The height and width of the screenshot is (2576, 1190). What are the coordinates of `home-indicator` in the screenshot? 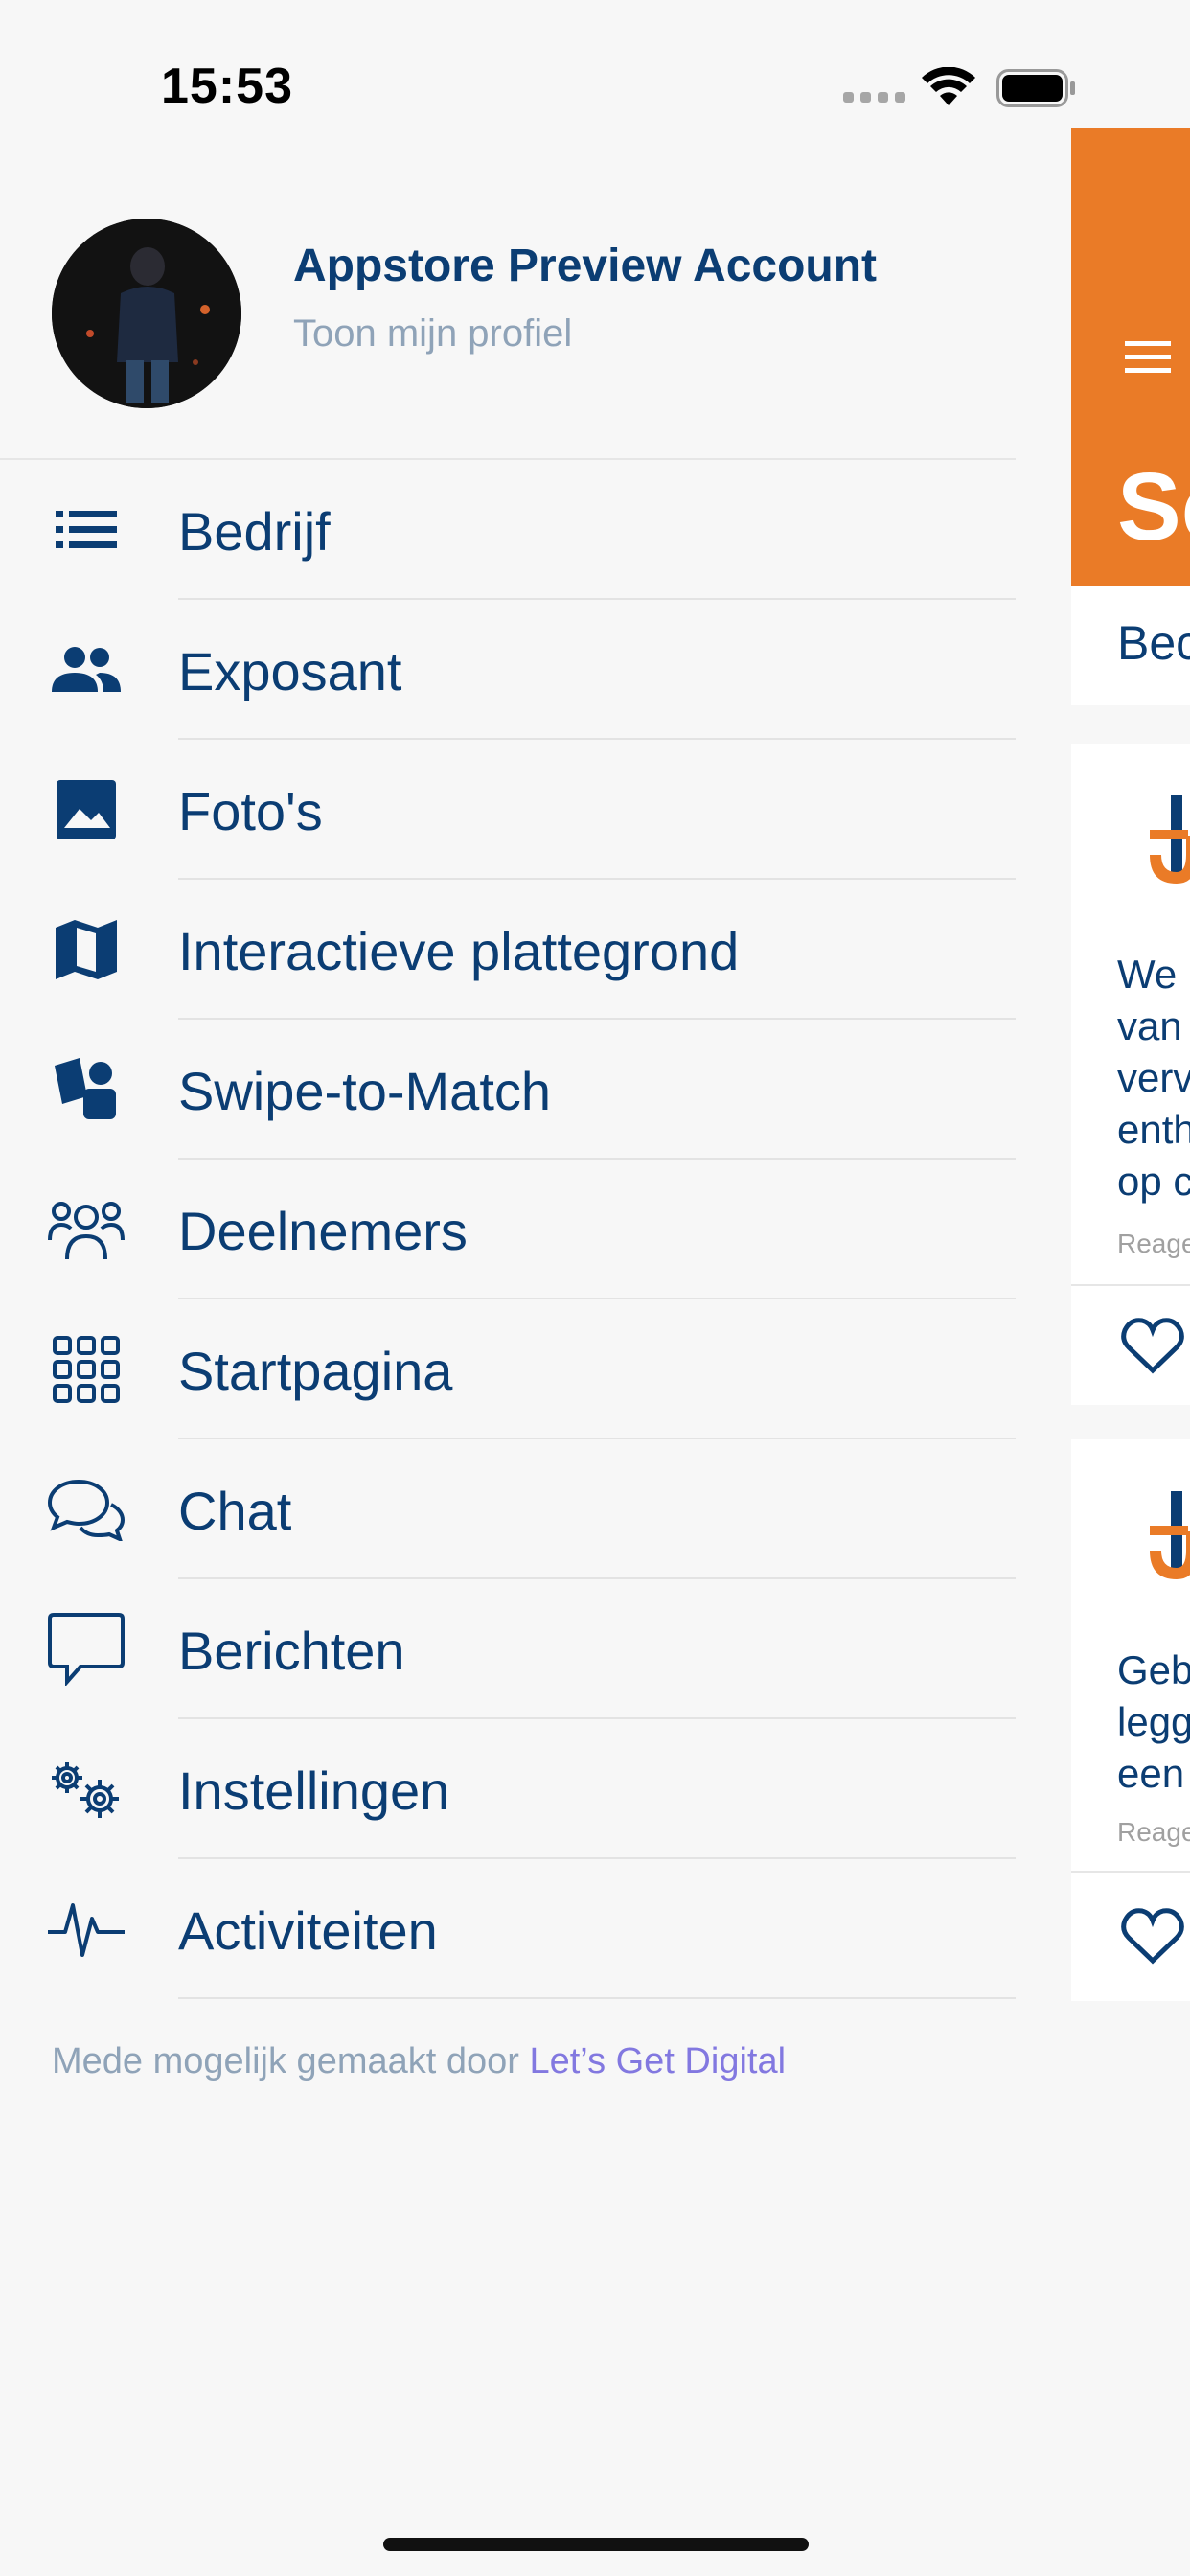 It's located at (596, 2544).